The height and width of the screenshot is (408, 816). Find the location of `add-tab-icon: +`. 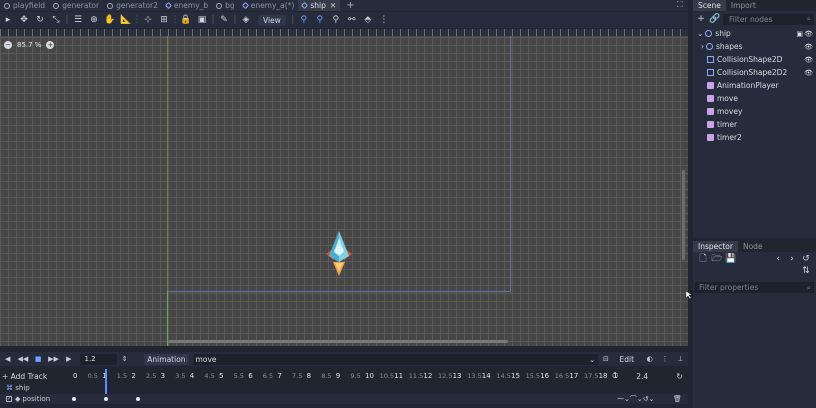

add-tab-icon: + is located at coordinates (350, 5).